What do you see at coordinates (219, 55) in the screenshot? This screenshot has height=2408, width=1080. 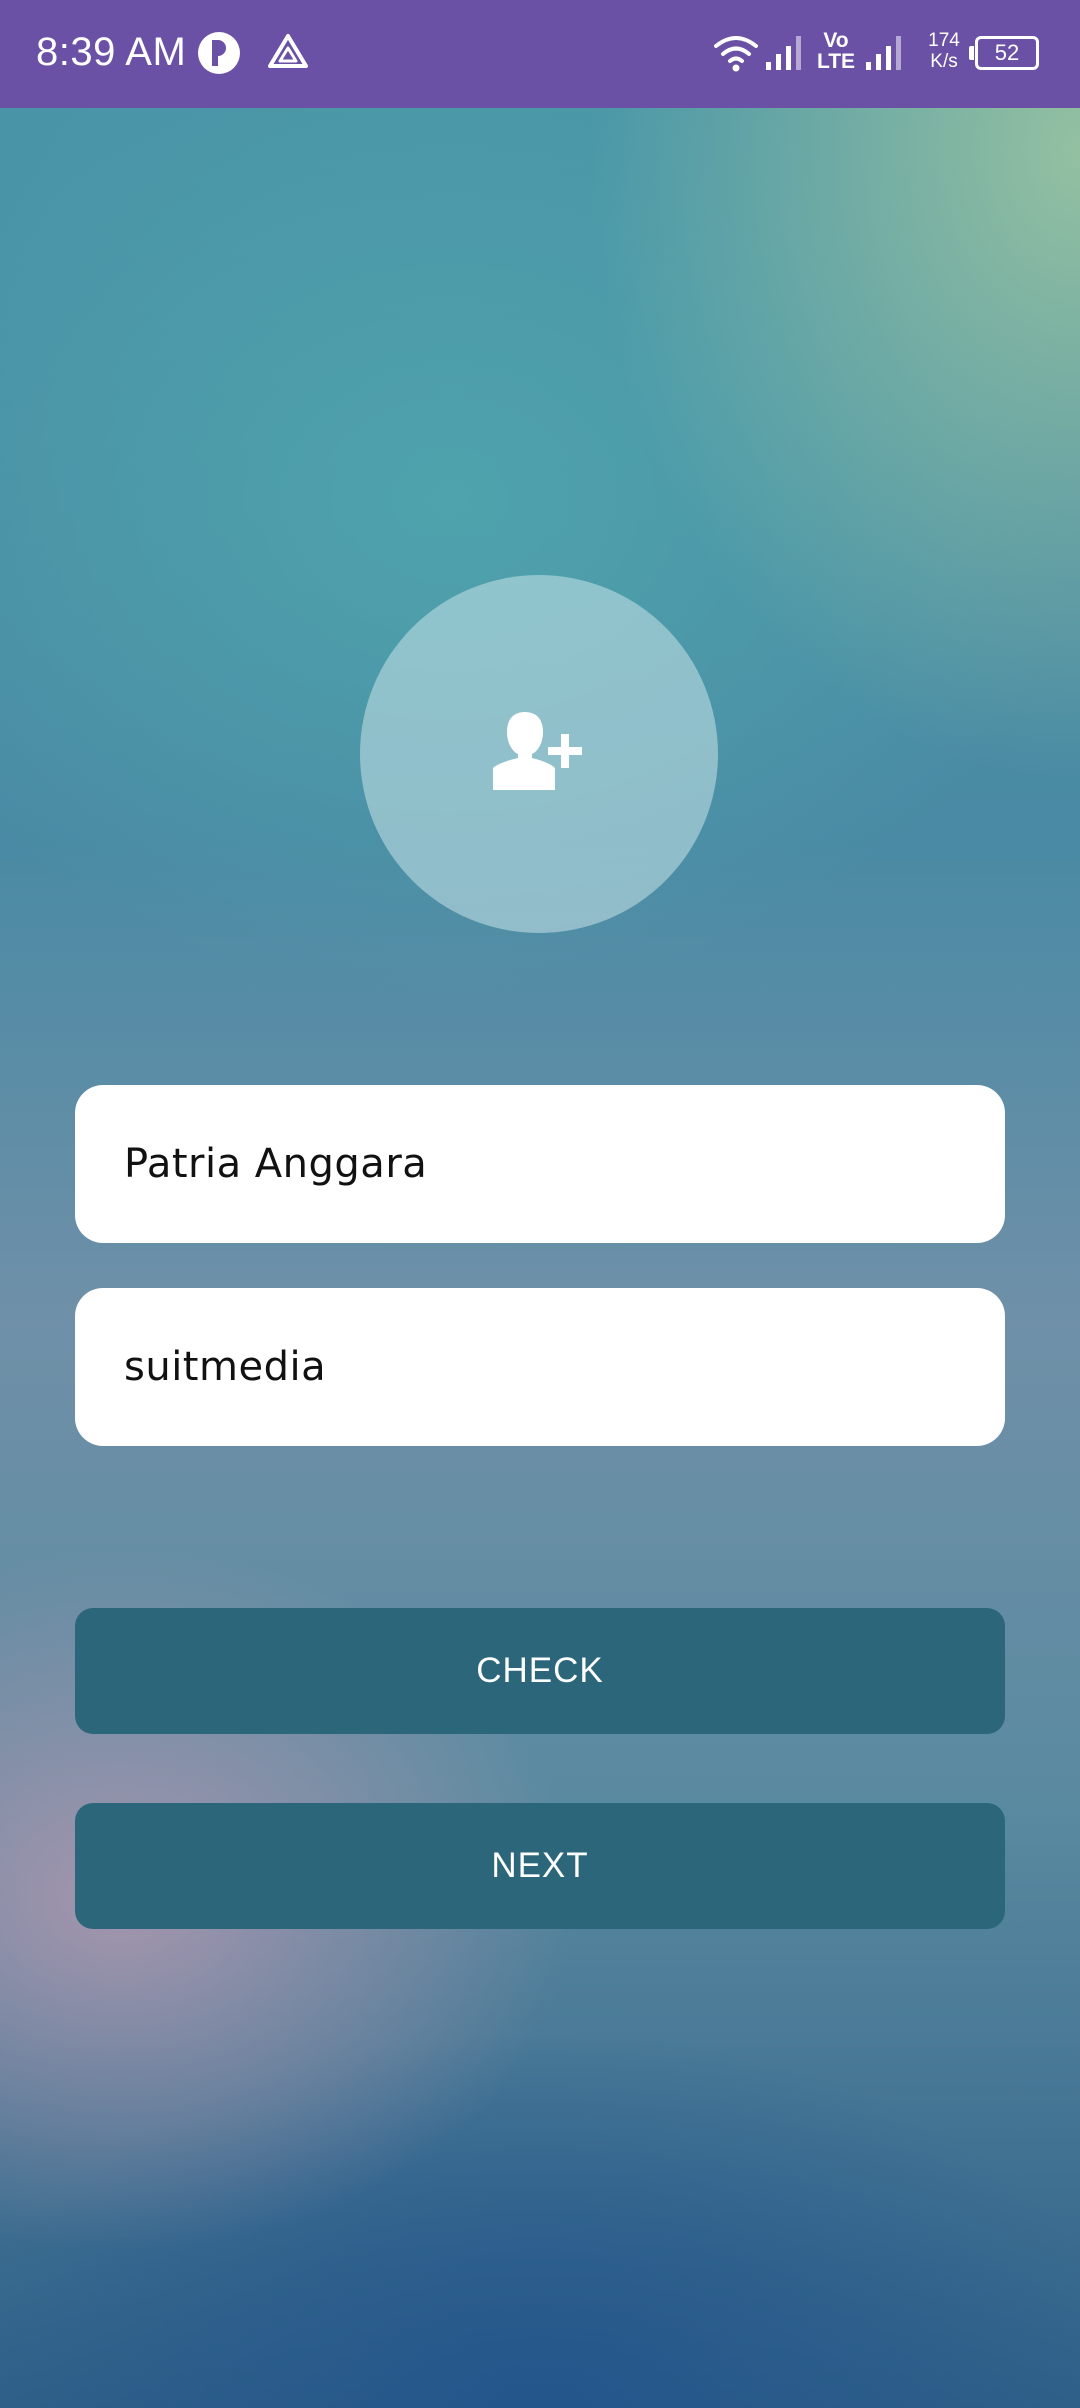 I see `app-notification-icon` at bounding box center [219, 55].